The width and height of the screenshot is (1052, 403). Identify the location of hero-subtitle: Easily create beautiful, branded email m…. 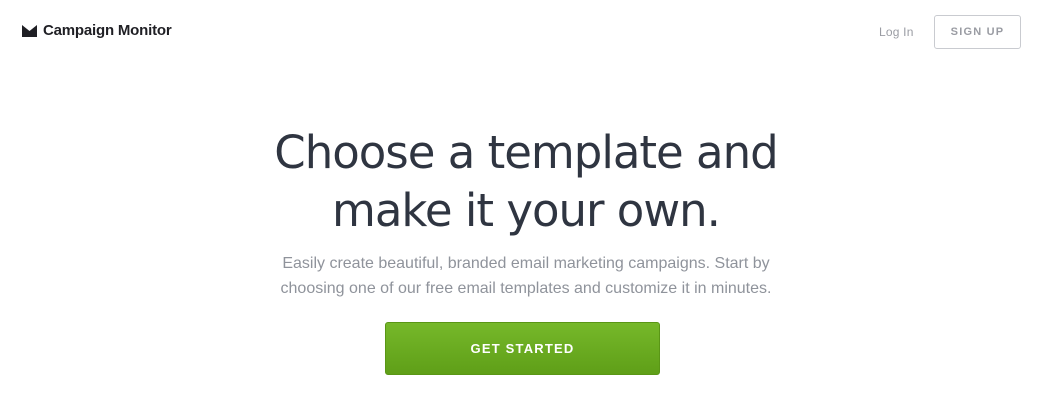
(526, 276).